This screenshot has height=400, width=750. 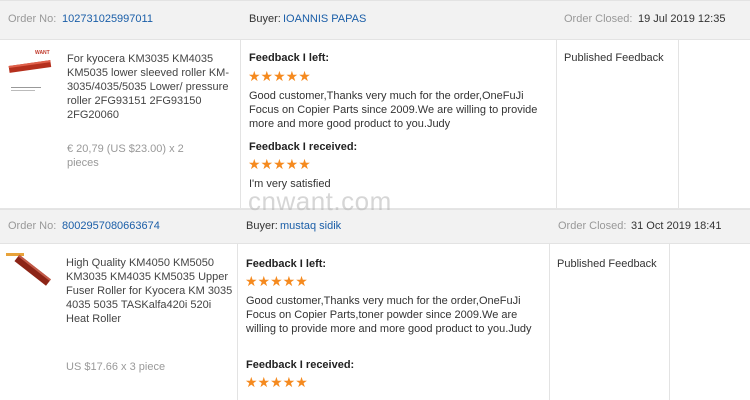 I want to click on product-price: € 20,79 (US $23.00) x 2 pieces, so click(x=125, y=156).